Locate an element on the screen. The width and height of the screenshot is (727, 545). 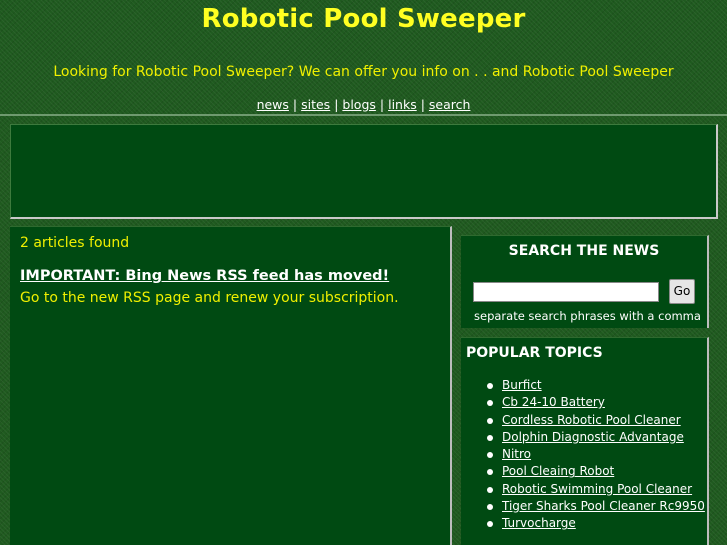
topic-link: Burfict is located at coordinates (522, 385).